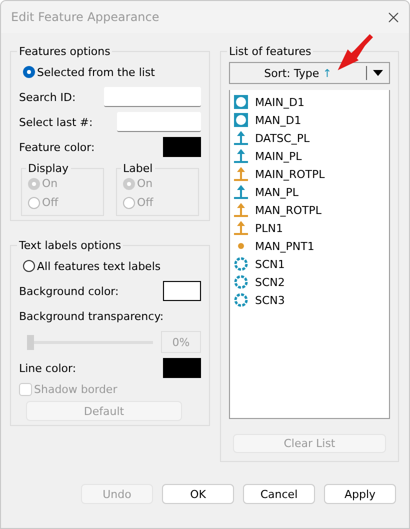  Describe the element at coordinates (152, 97) in the screenshot. I see `search-id-field` at that location.